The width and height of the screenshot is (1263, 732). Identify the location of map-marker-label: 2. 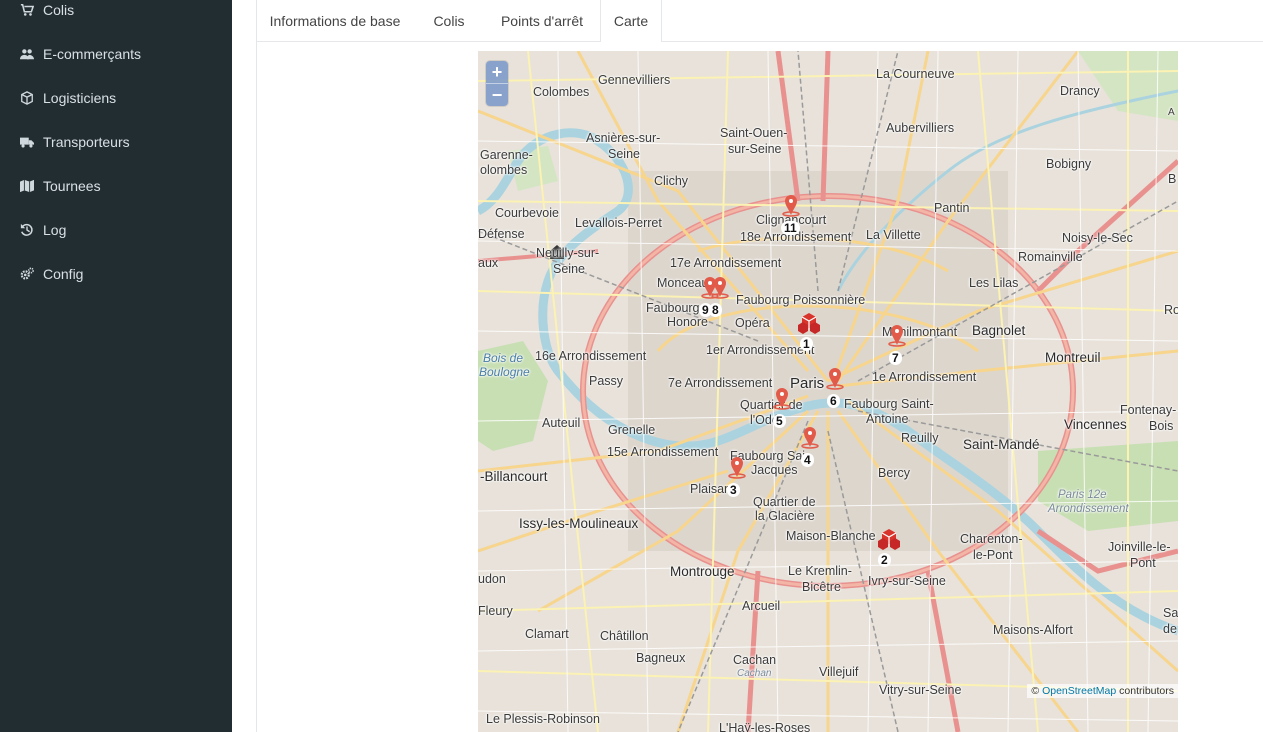
(884, 560).